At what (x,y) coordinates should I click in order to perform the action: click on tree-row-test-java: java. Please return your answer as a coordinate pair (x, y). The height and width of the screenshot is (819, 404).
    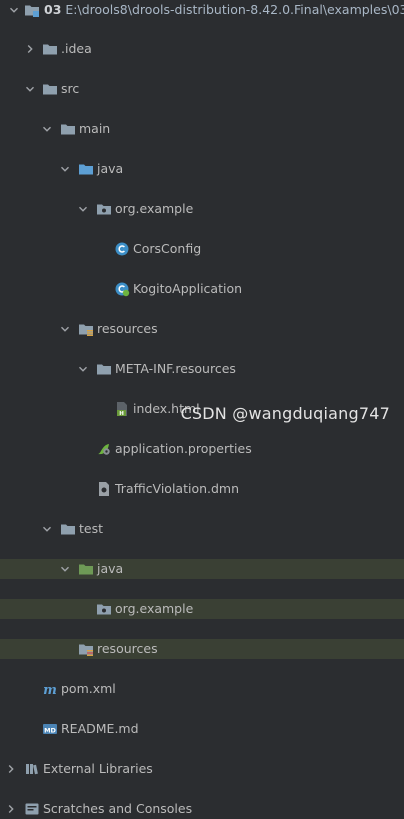
    Looking at the image, I should click on (202, 569).